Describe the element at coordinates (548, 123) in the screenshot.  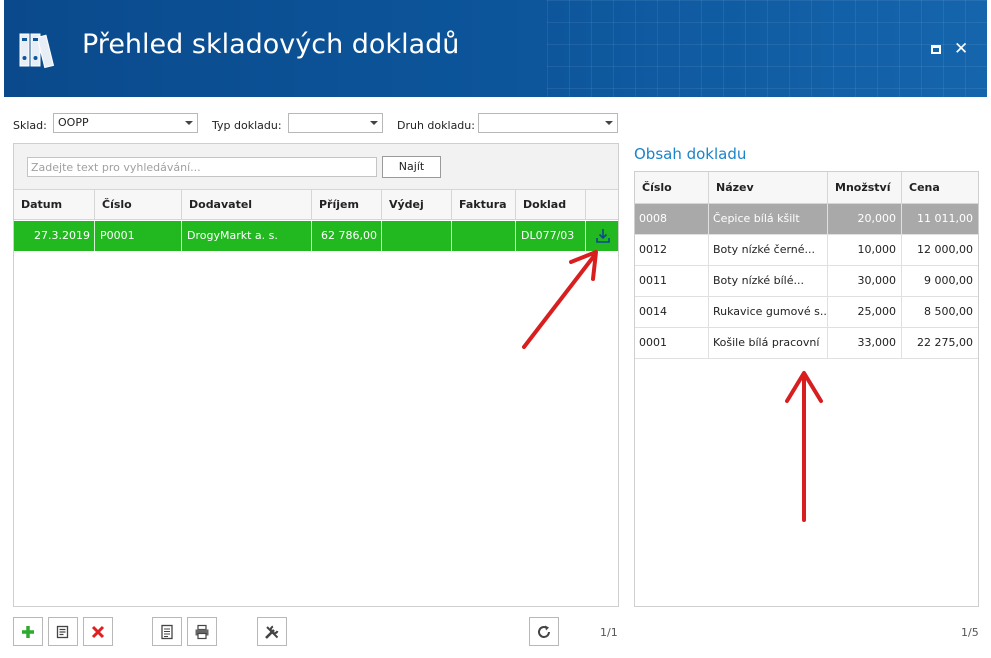
I see `druh-dokladu-select` at that location.